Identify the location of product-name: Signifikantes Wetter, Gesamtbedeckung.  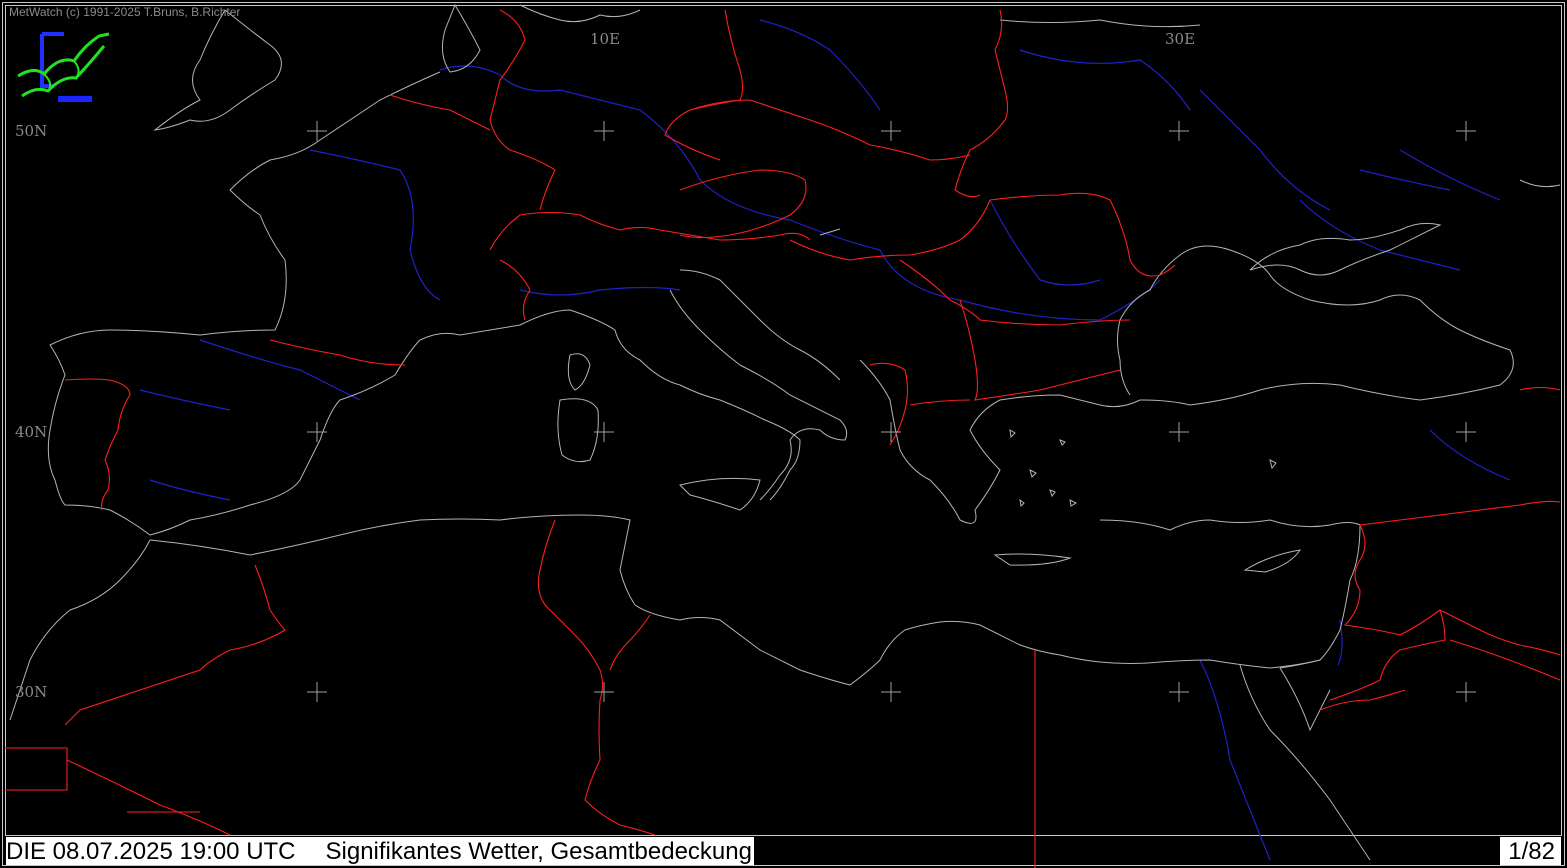
(538, 851).